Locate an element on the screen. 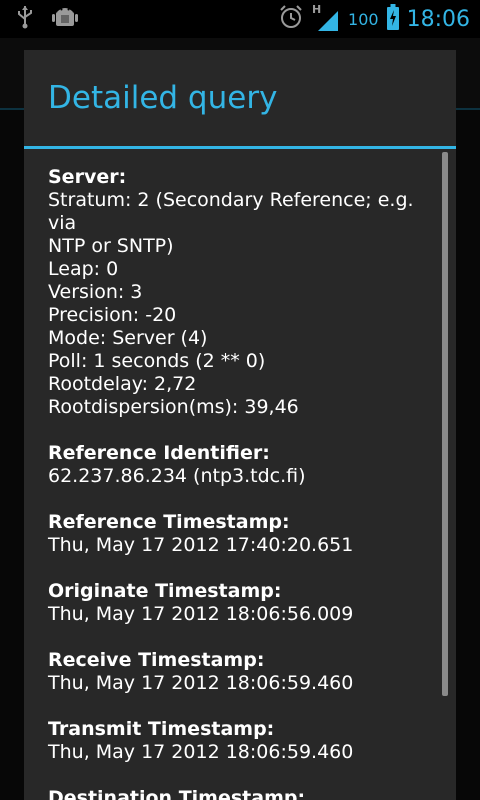  usb-icon is located at coordinates (25, 19).